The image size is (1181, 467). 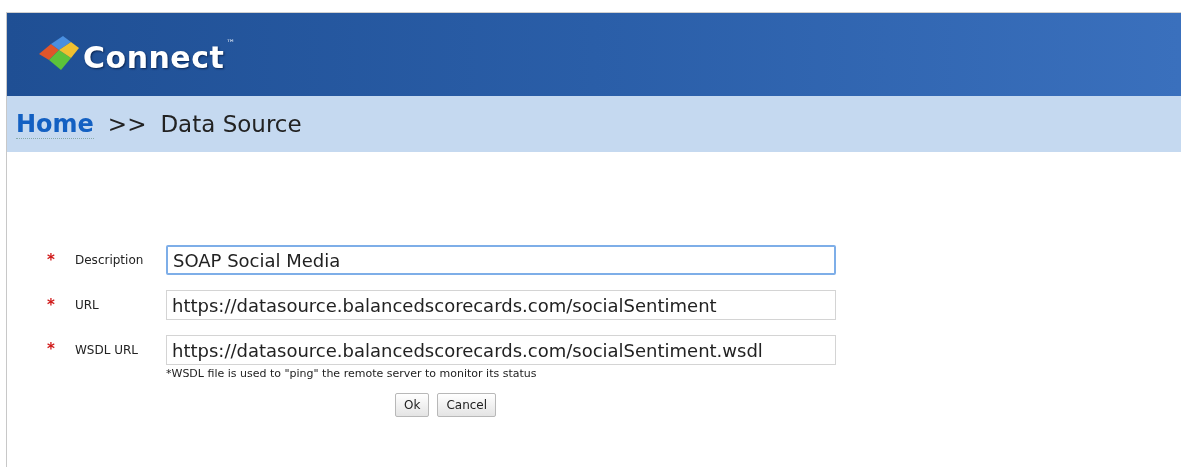 I want to click on home-link: Home, so click(x=55, y=124).